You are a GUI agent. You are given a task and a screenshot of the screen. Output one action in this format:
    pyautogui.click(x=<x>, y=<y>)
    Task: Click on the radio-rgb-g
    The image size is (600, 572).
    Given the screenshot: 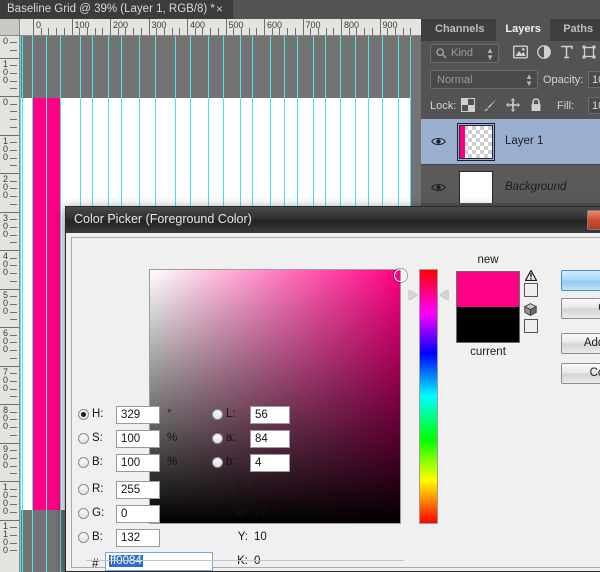 What is the action you would take?
    pyautogui.click(x=83, y=513)
    